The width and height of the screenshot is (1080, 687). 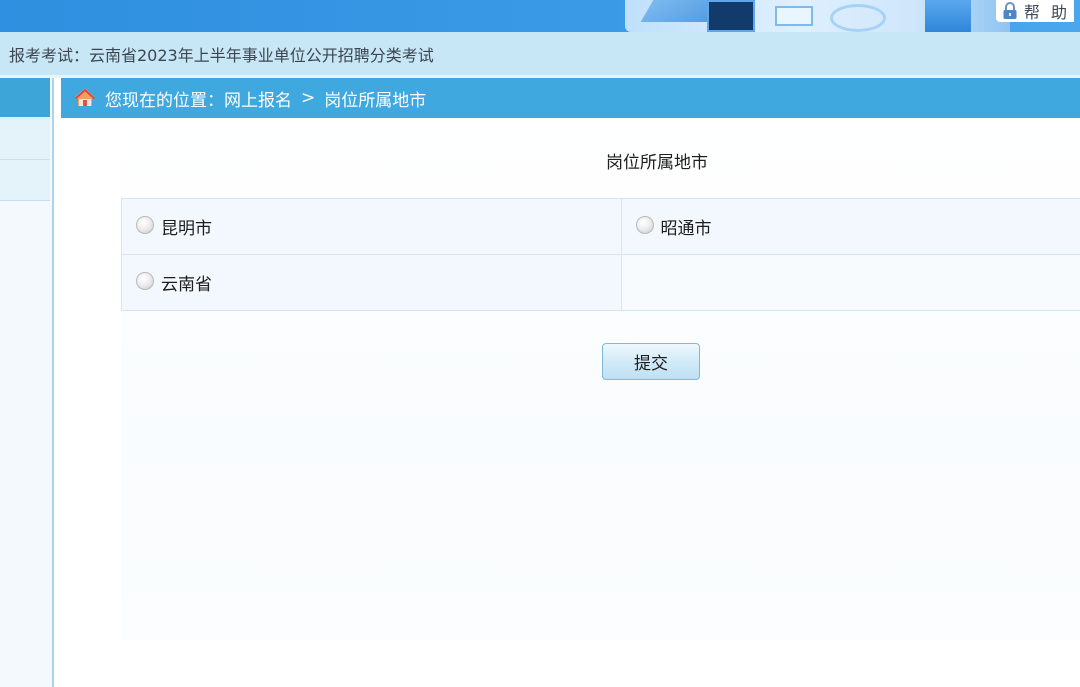 What do you see at coordinates (817, 16) in the screenshot?
I see `banner-illustration` at bounding box center [817, 16].